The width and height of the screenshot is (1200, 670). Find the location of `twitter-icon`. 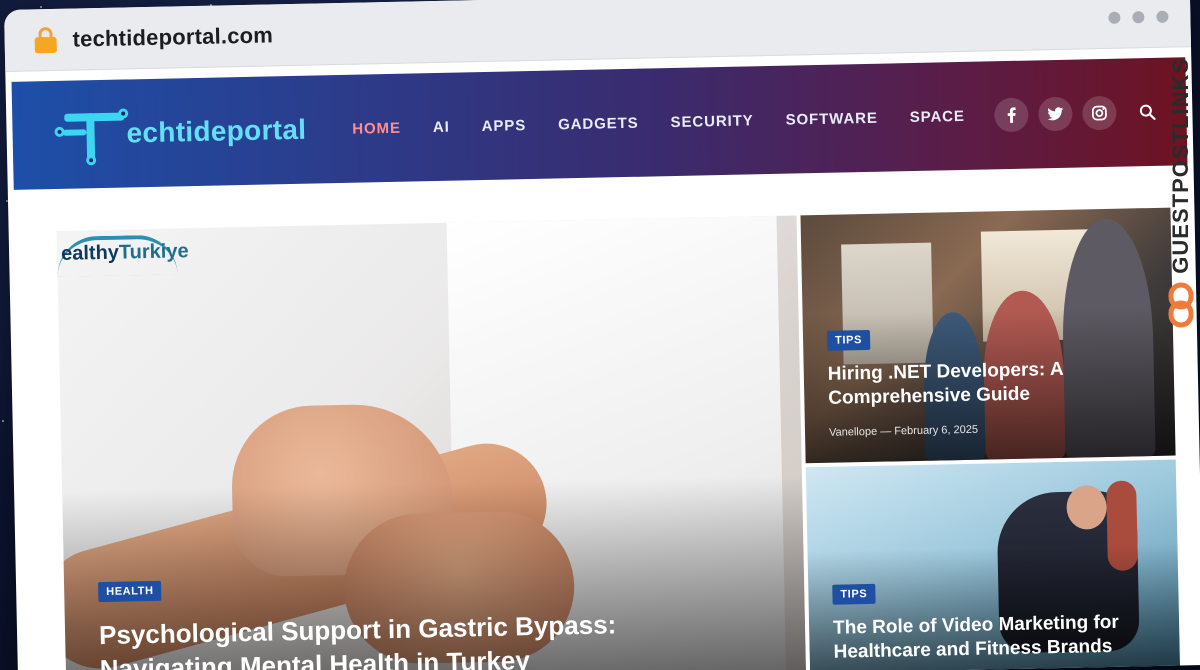

twitter-icon is located at coordinates (1055, 114).